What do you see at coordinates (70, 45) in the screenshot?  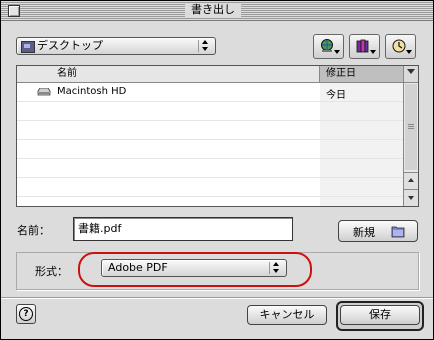 I see `location-popup-value: デスクトップ` at bounding box center [70, 45].